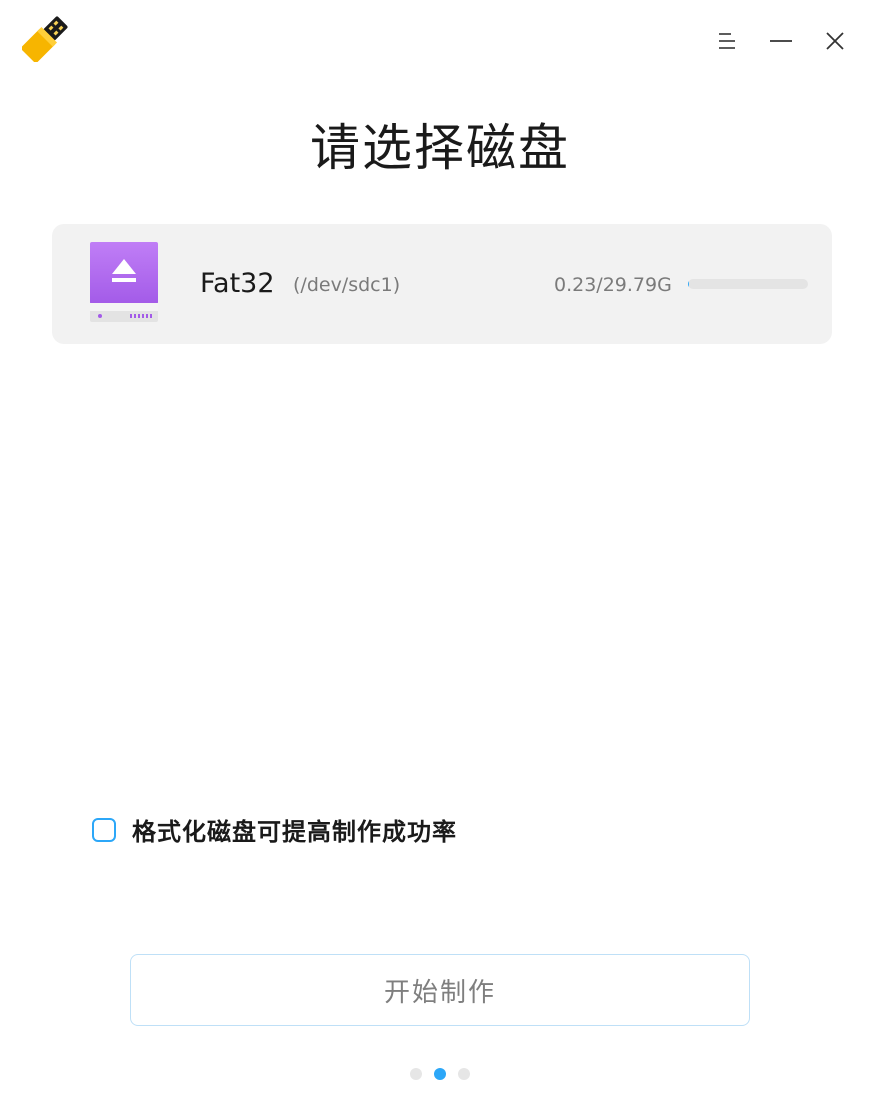  I want to click on disk-item: Fat32 (/dev/sdc1) 0.23/29.79G, so click(442, 284).